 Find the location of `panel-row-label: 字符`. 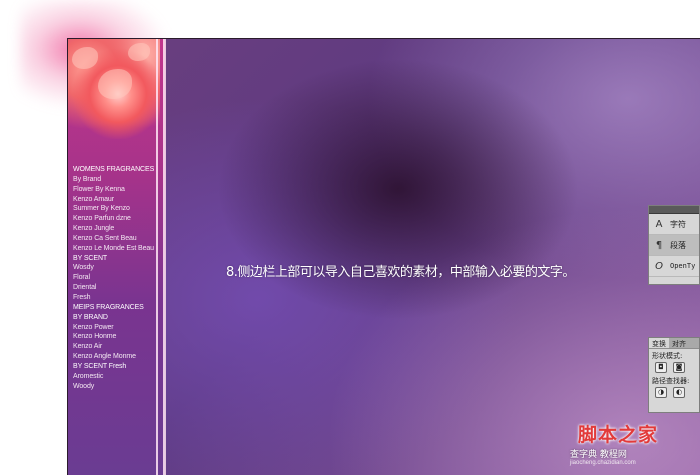

panel-row-label: 字符 is located at coordinates (678, 224).